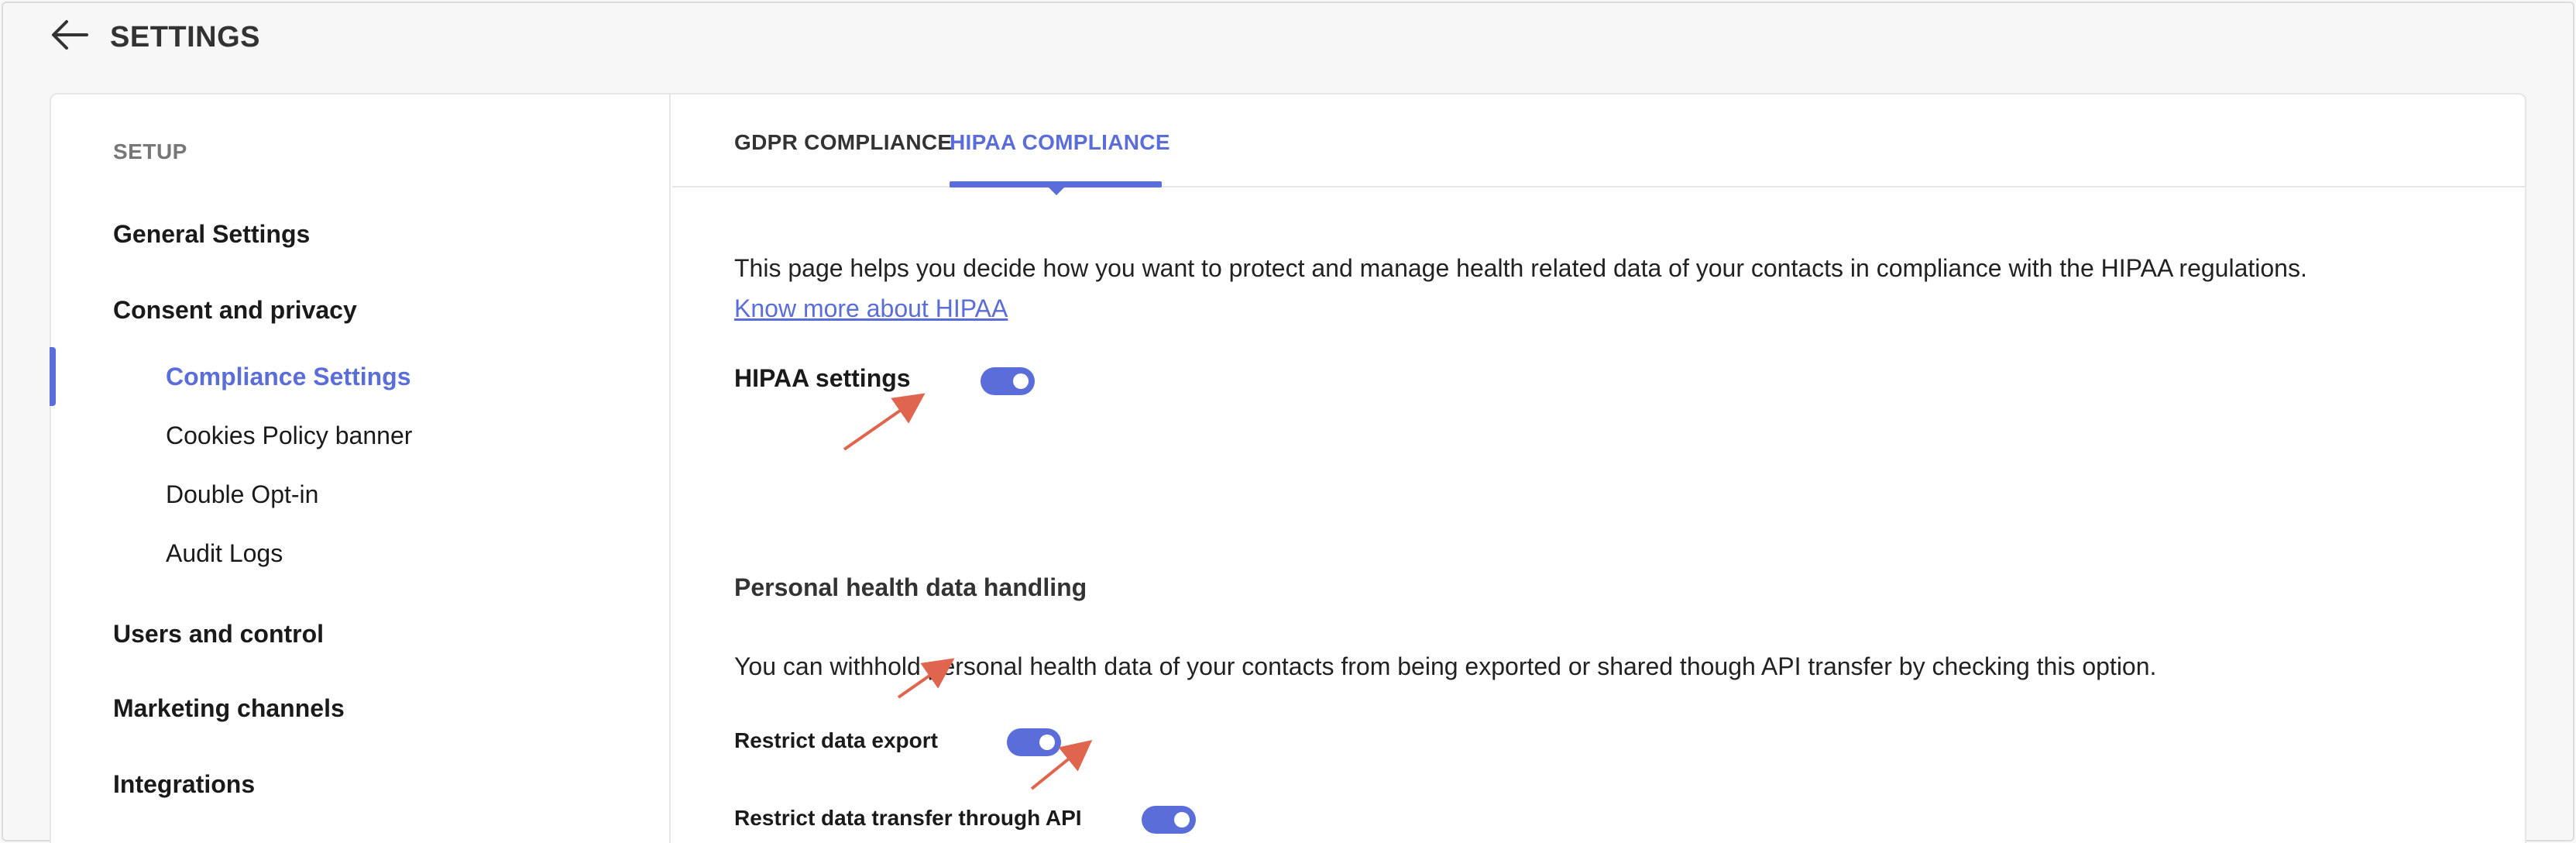 This screenshot has height=843, width=2576. I want to click on page-title: SETTINGS, so click(185, 37).